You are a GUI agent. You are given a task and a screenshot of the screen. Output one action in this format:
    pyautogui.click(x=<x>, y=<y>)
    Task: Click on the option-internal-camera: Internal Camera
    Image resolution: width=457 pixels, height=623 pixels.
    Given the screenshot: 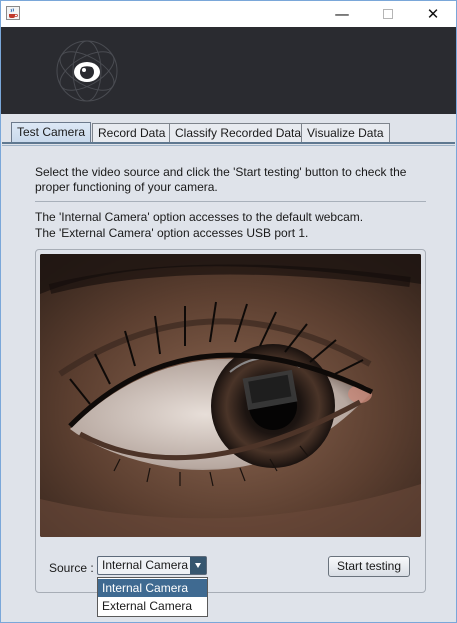 What is the action you would take?
    pyautogui.click(x=152, y=588)
    